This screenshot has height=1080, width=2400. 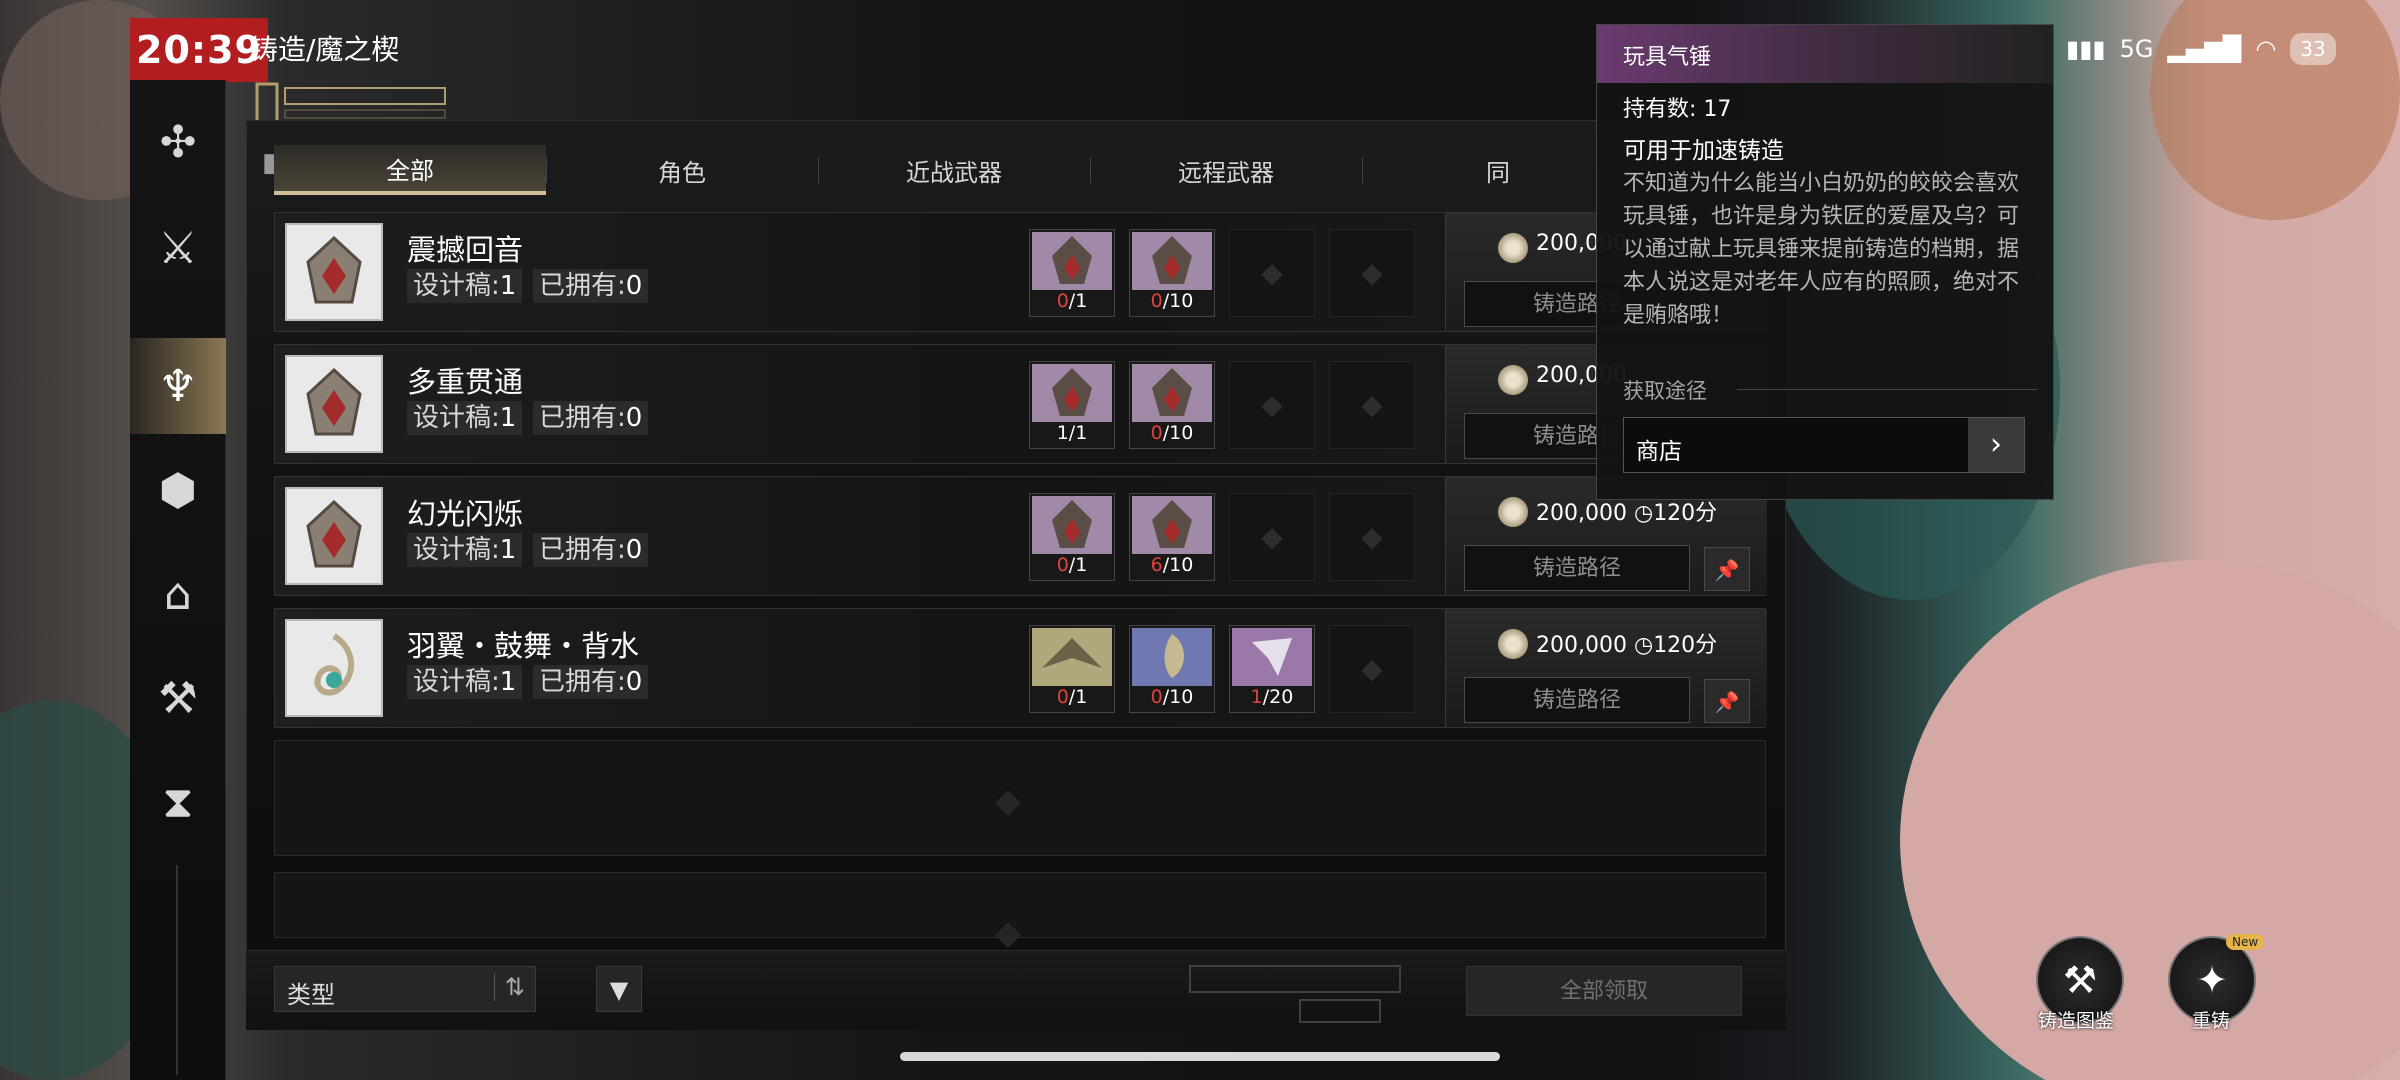 What do you see at coordinates (178, 802) in the screenshot?
I see `rail-hourglass-icon: ⧗` at bounding box center [178, 802].